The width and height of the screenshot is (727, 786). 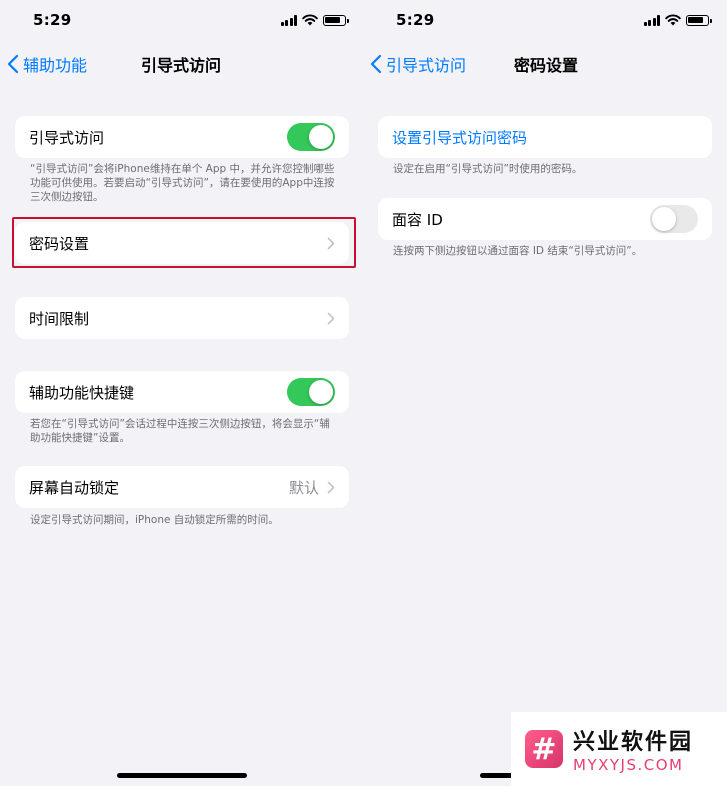 What do you see at coordinates (59, 318) in the screenshot?
I see `time-limits-label: 时间限制` at bounding box center [59, 318].